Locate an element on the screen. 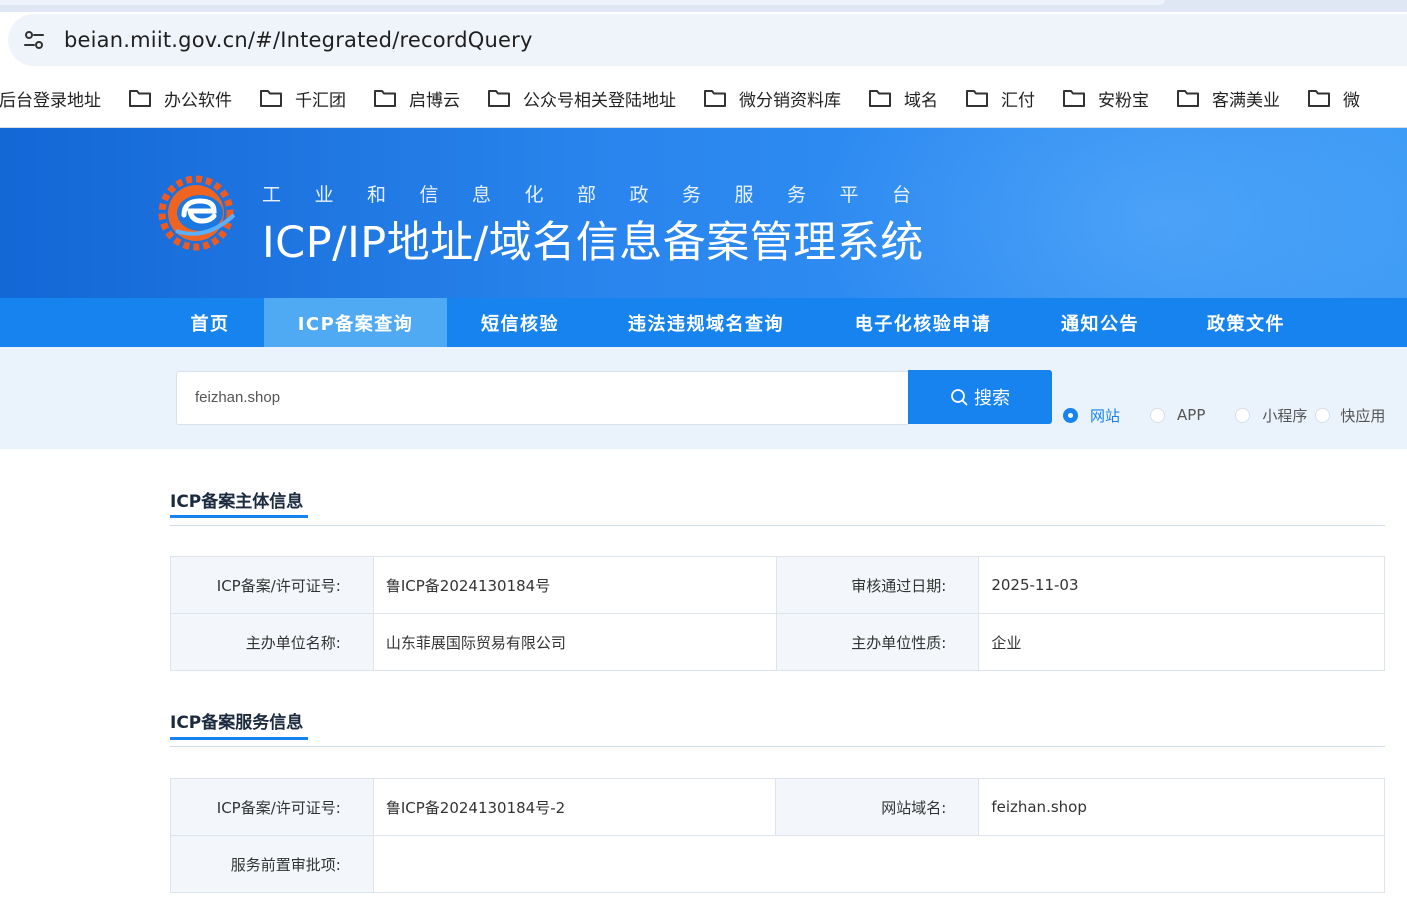 This screenshot has width=1407, height=909. field-label: 主办单位性质: is located at coordinates (877, 642).